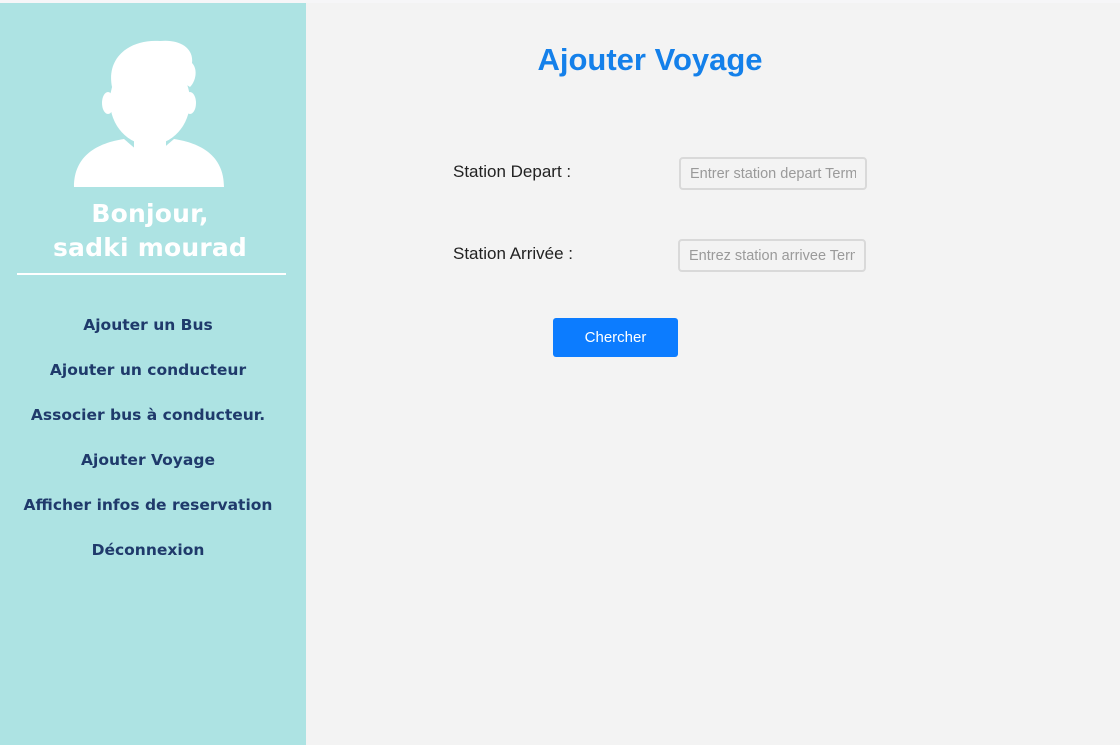  What do you see at coordinates (149, 114) in the screenshot?
I see `user-silhouette-icon` at bounding box center [149, 114].